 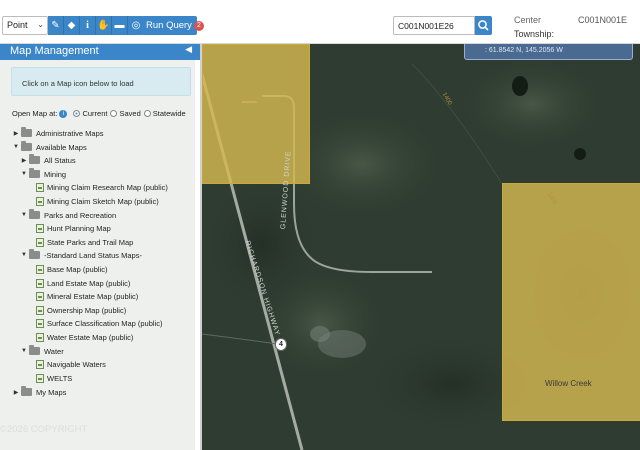 What do you see at coordinates (70, 133) in the screenshot?
I see `tree-label: Administrative Maps` at bounding box center [70, 133].